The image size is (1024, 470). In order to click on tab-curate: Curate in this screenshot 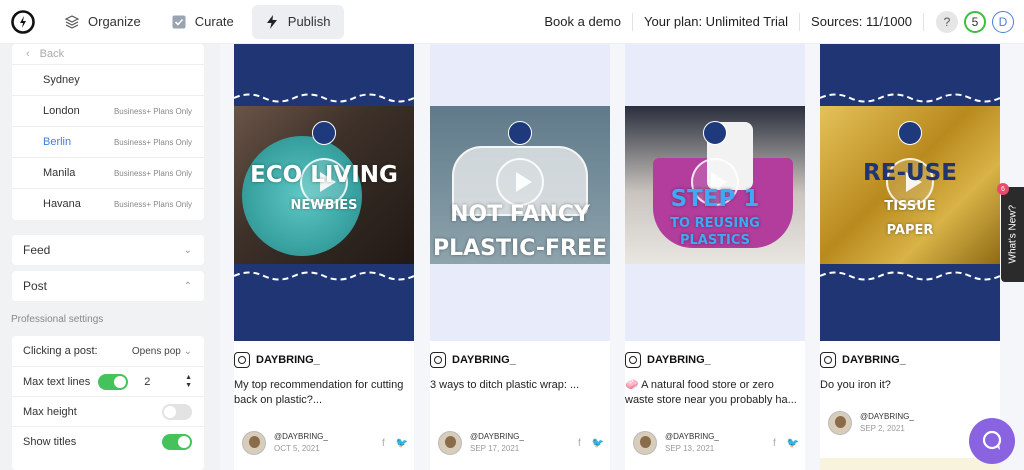, I will do `click(203, 22)`.